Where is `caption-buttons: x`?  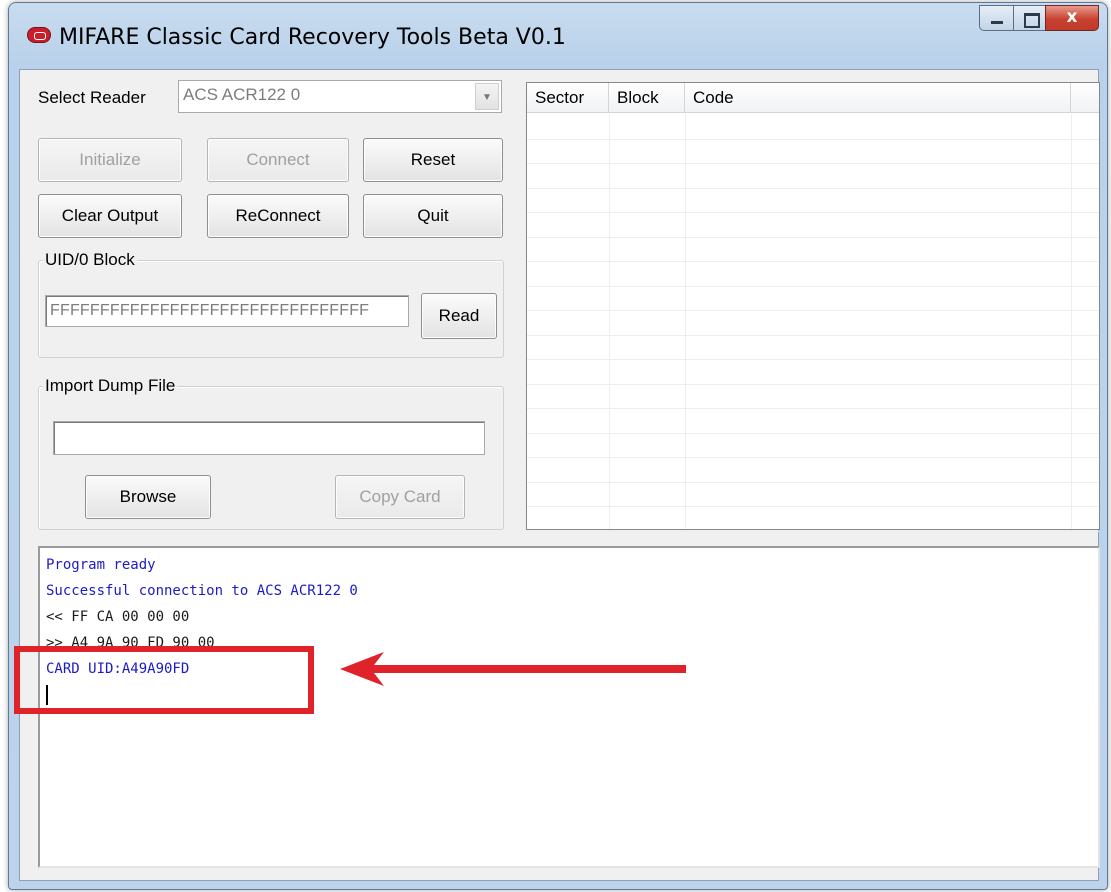
caption-buttons: x is located at coordinates (1039, 18).